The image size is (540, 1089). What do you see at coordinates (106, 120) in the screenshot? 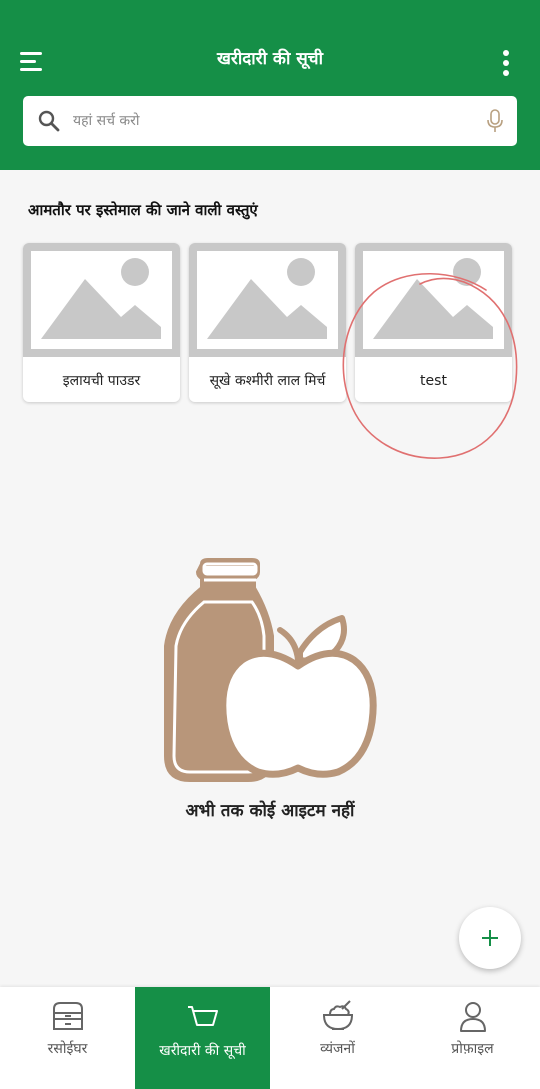
I see `search-input: यहां सर्च करो` at bounding box center [106, 120].